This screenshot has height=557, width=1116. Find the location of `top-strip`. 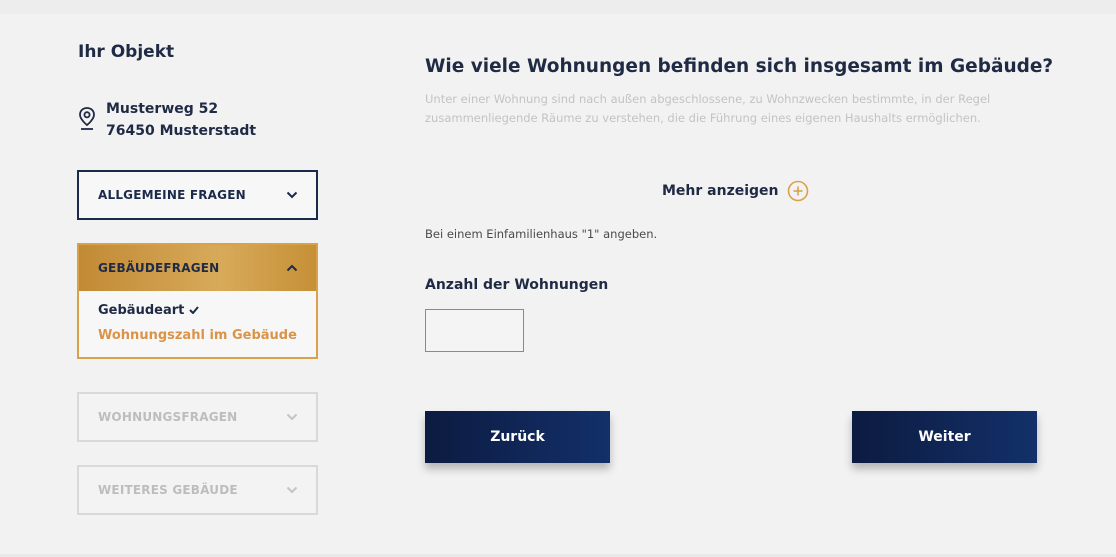

top-strip is located at coordinates (558, 7).